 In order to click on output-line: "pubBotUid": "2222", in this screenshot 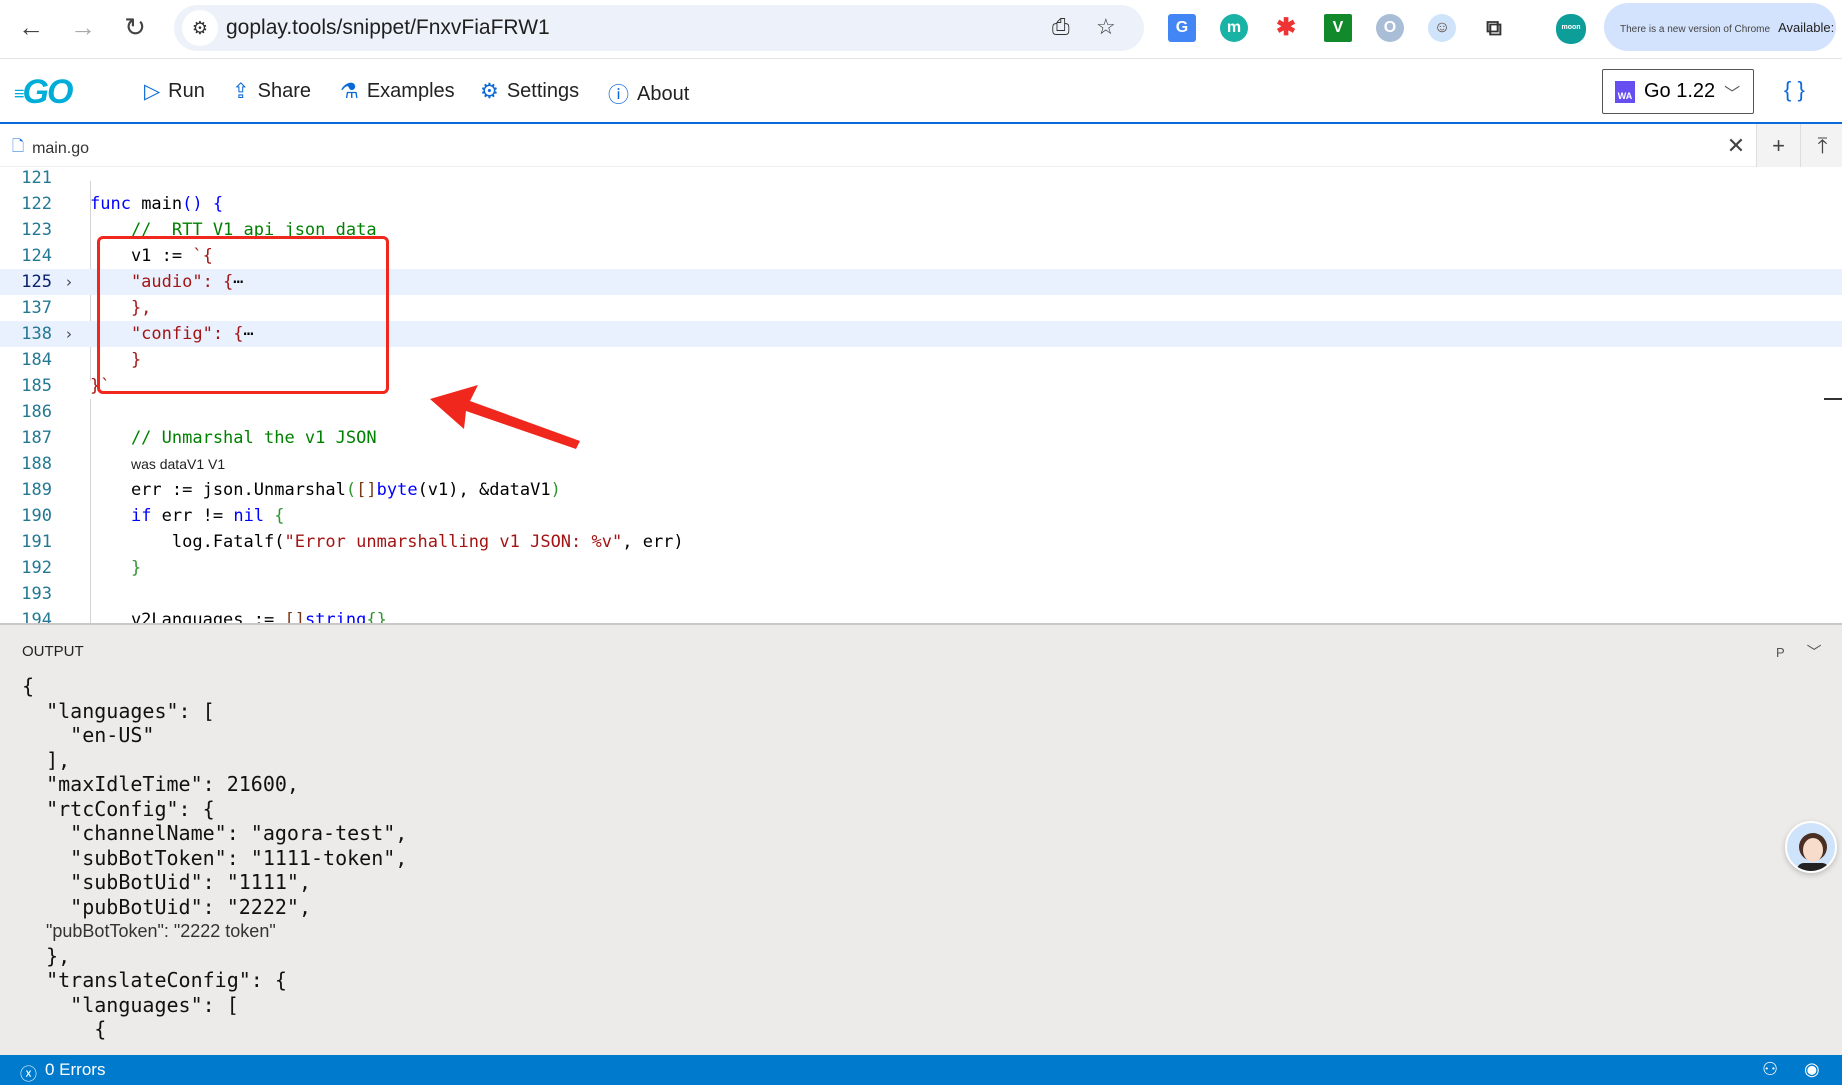, I will do `click(166, 906)`.